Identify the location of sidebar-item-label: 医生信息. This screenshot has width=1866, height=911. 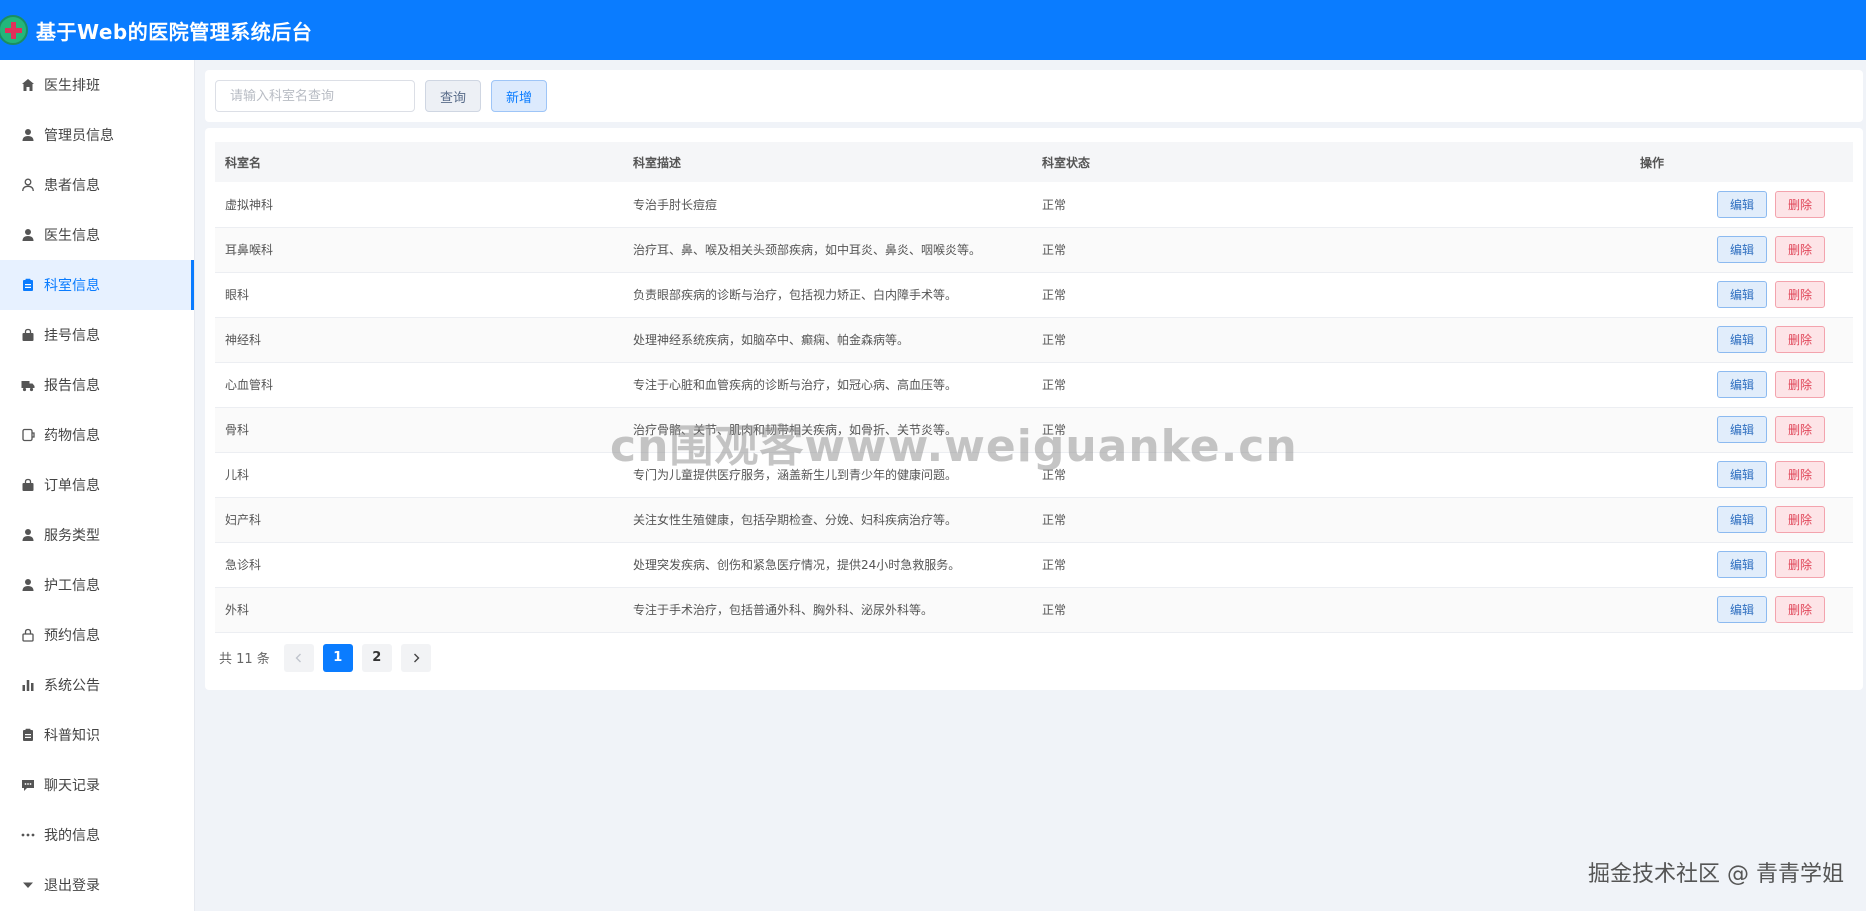
(72, 236).